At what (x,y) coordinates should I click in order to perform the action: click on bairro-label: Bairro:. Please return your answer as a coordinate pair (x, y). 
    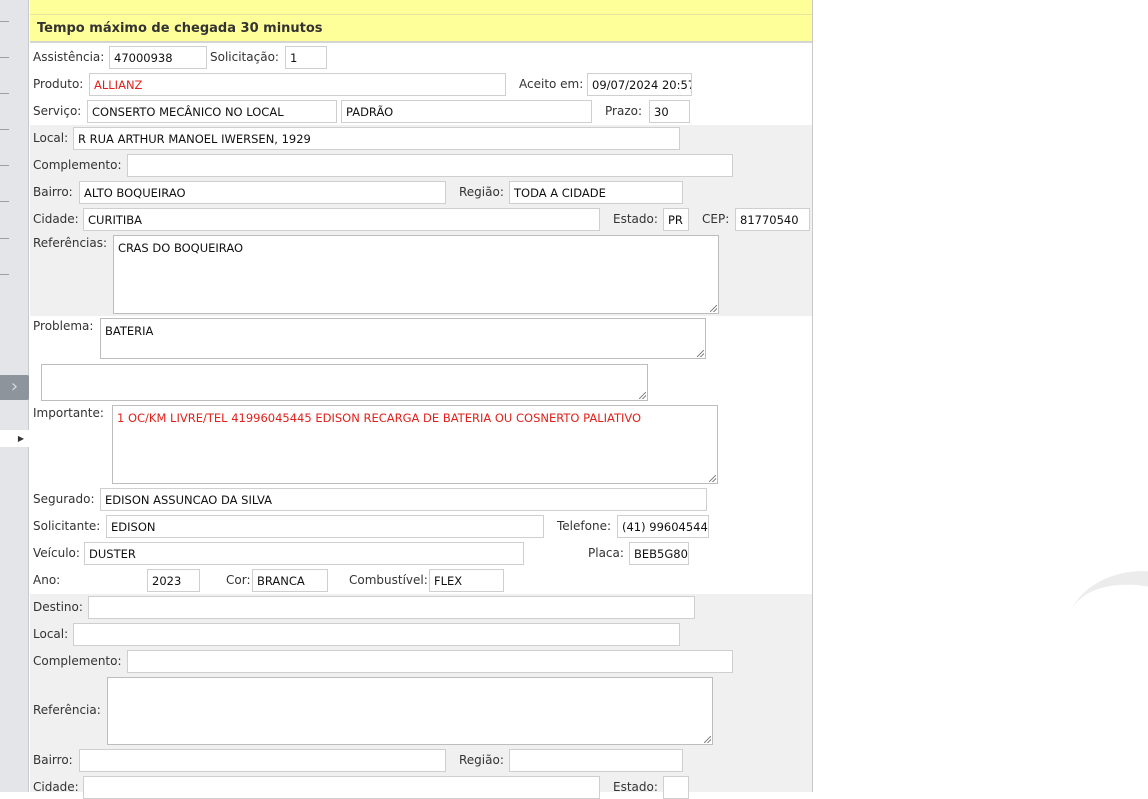
    Looking at the image, I should click on (53, 192).